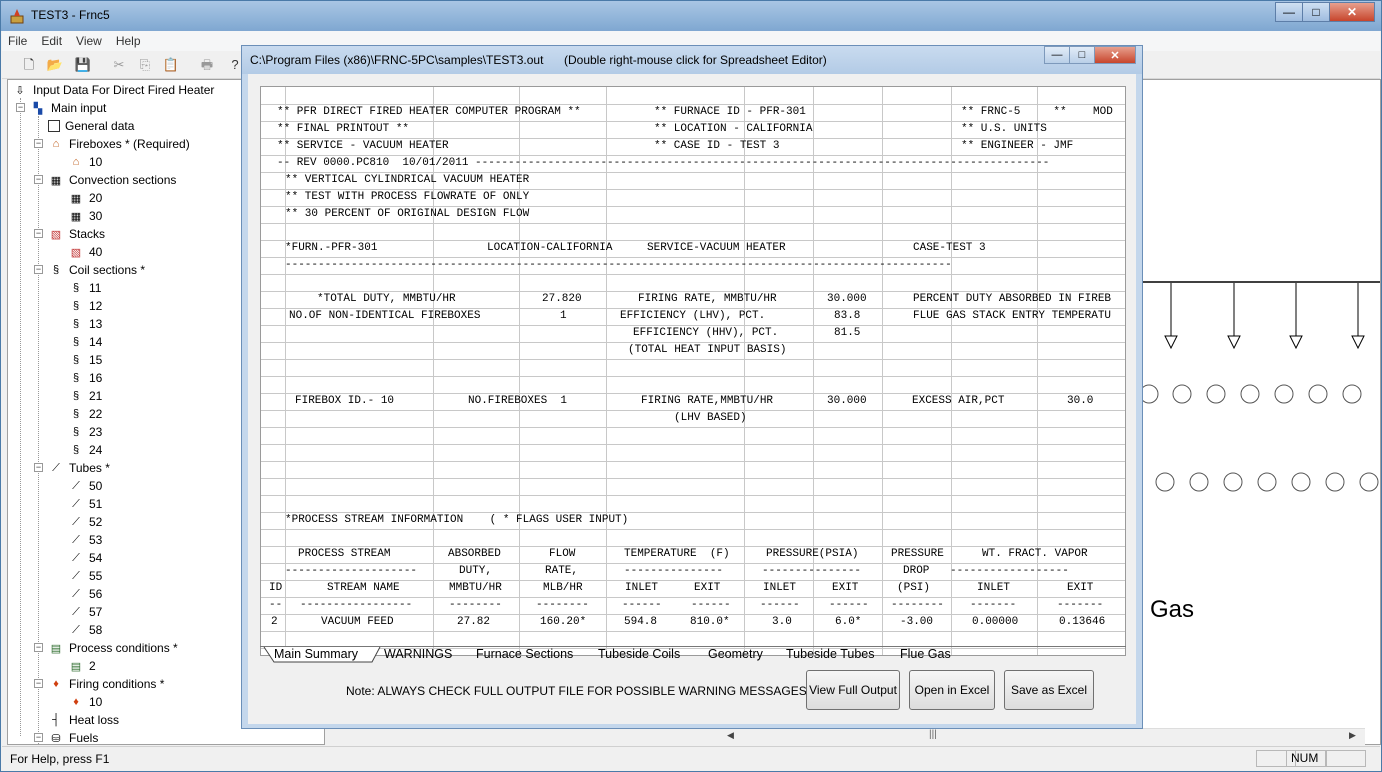 The height and width of the screenshot is (772, 1382). Describe the element at coordinates (119, 144) in the screenshot. I see `tree-fireboxes: ⌂ Fireboxes * (Required)` at that location.